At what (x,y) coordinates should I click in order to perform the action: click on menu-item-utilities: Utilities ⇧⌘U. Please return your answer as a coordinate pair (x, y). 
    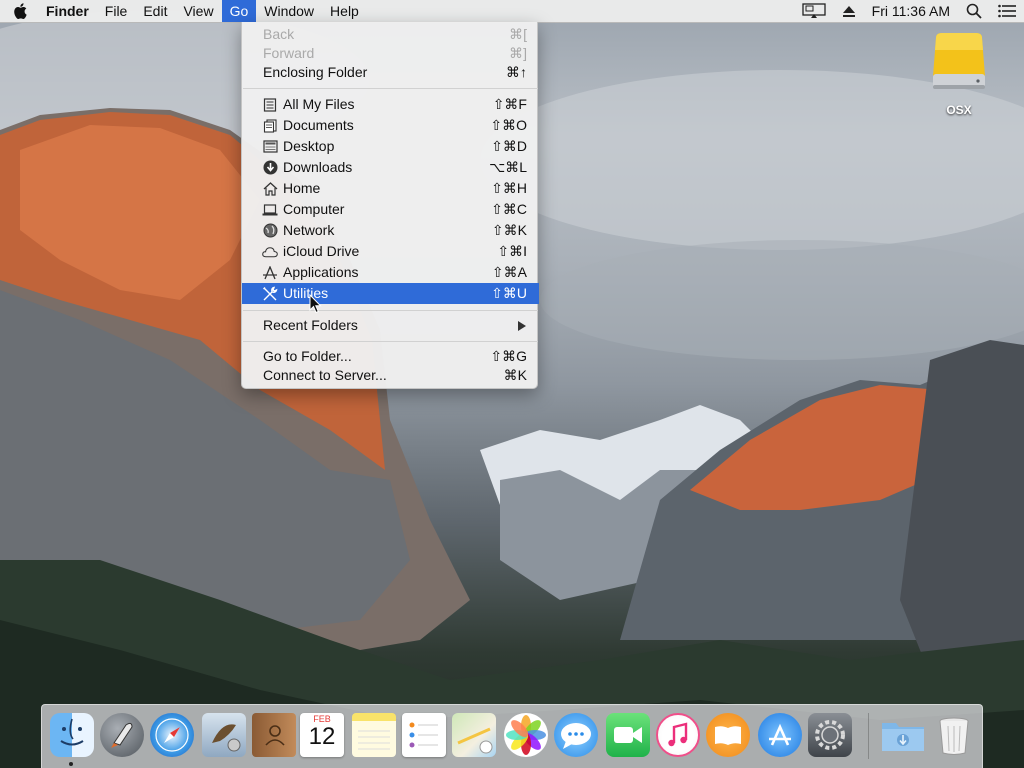
    Looking at the image, I should click on (390, 293).